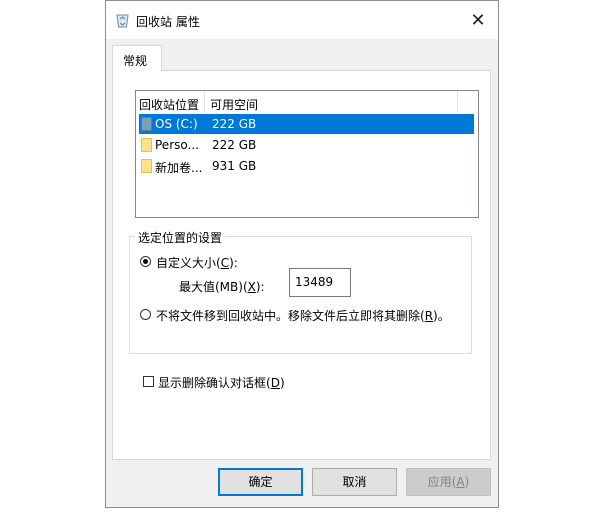  Describe the element at coordinates (251, 287) in the screenshot. I see `max-size-mnemonic: X` at that location.